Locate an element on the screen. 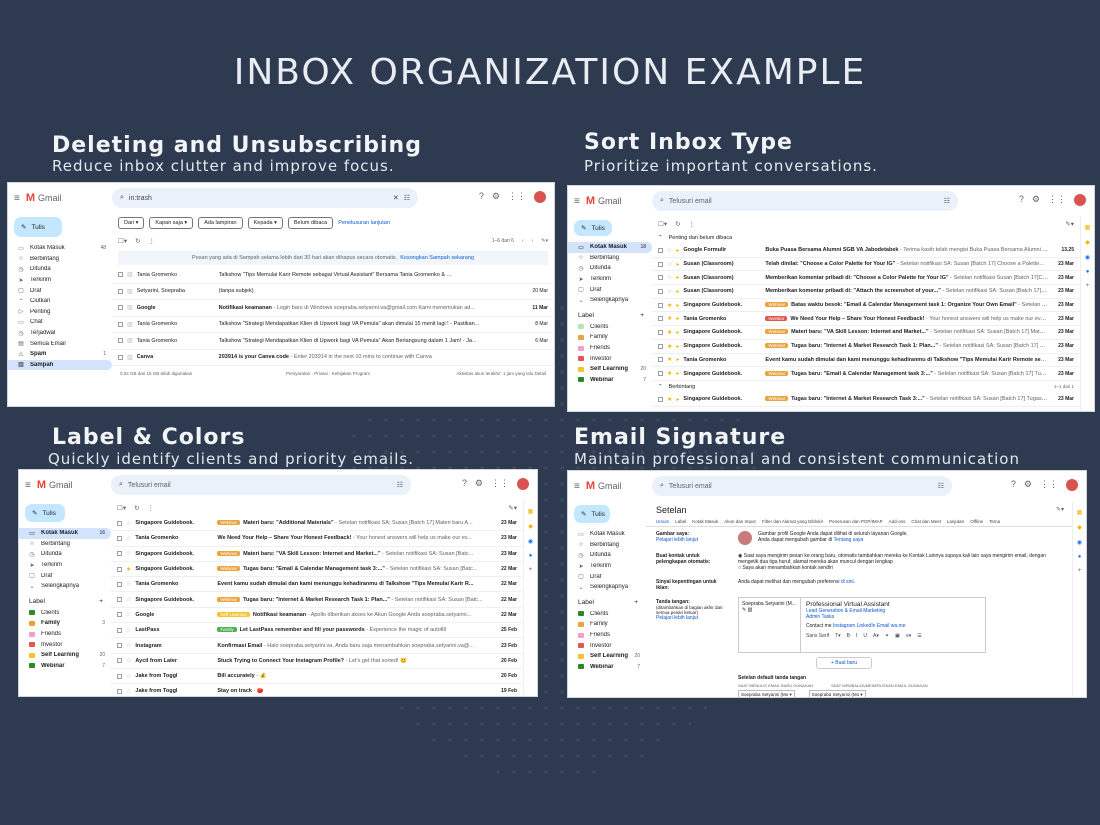  table-row: ☆ Jake from Toggl Stay on track - 🍅 19 Feb is located at coordinates (317, 690).